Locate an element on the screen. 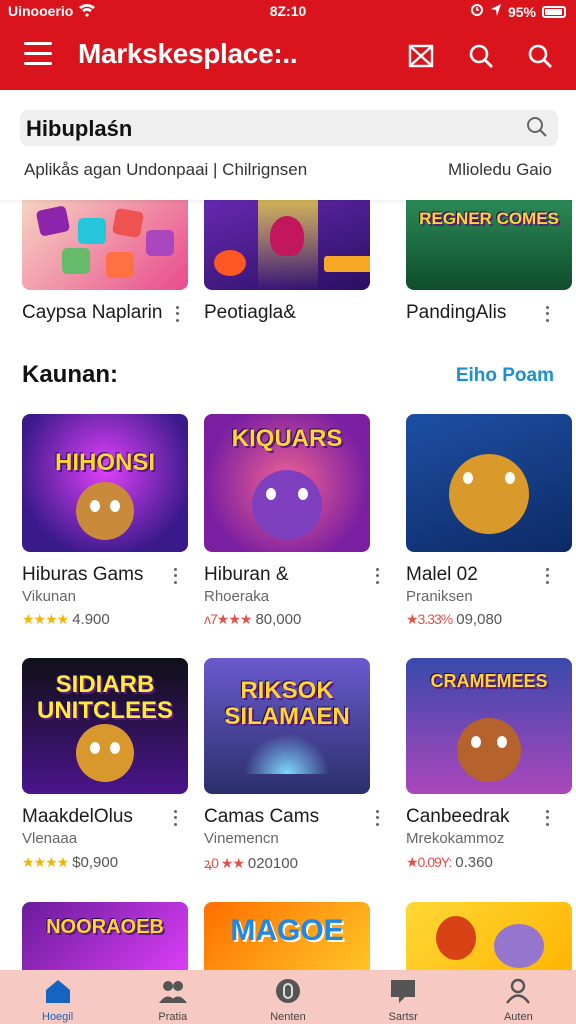 The width and height of the screenshot is (576, 1024). app-developer: Vlenaaa is located at coordinates (50, 838).